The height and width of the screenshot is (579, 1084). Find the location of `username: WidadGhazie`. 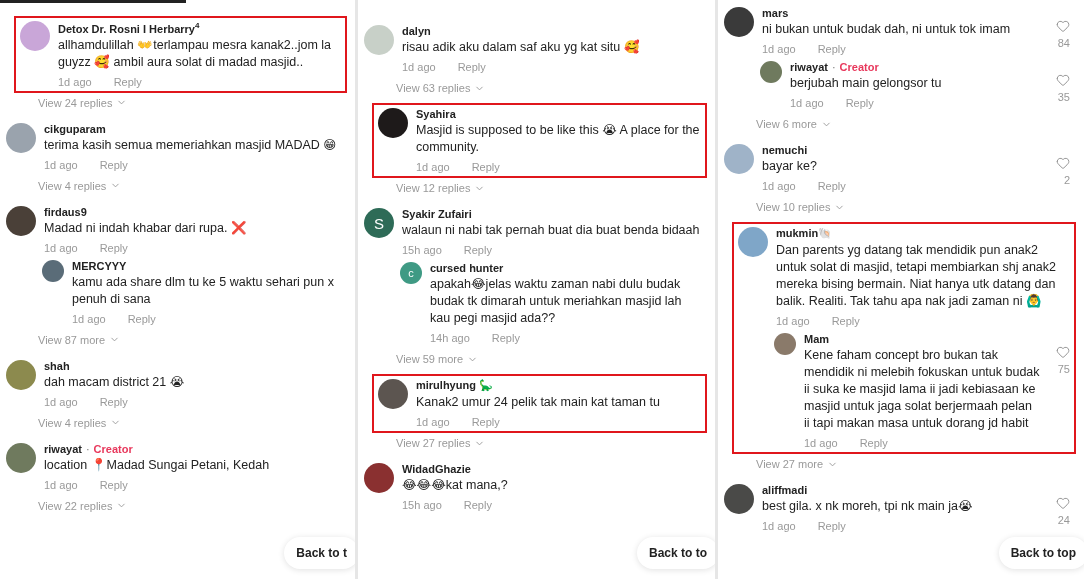

username: WidadGhazie is located at coordinates (436, 469).